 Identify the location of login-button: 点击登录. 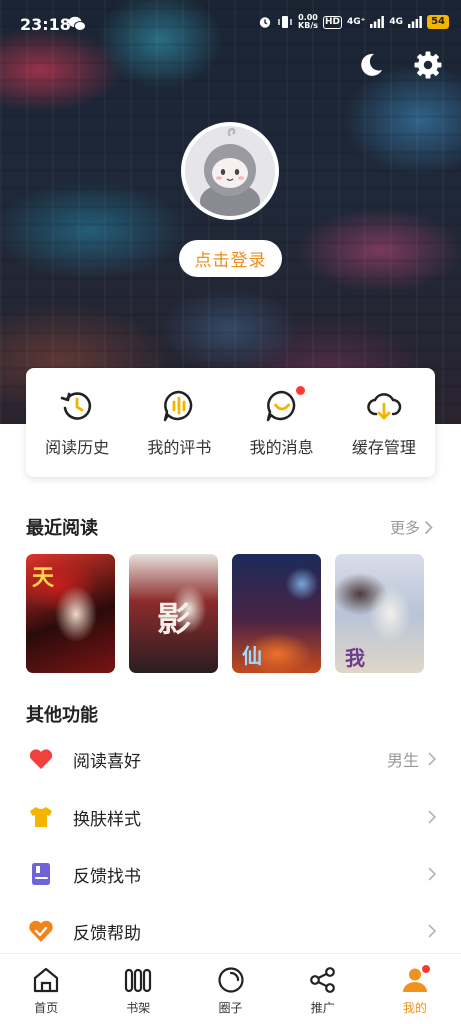
(230, 258).